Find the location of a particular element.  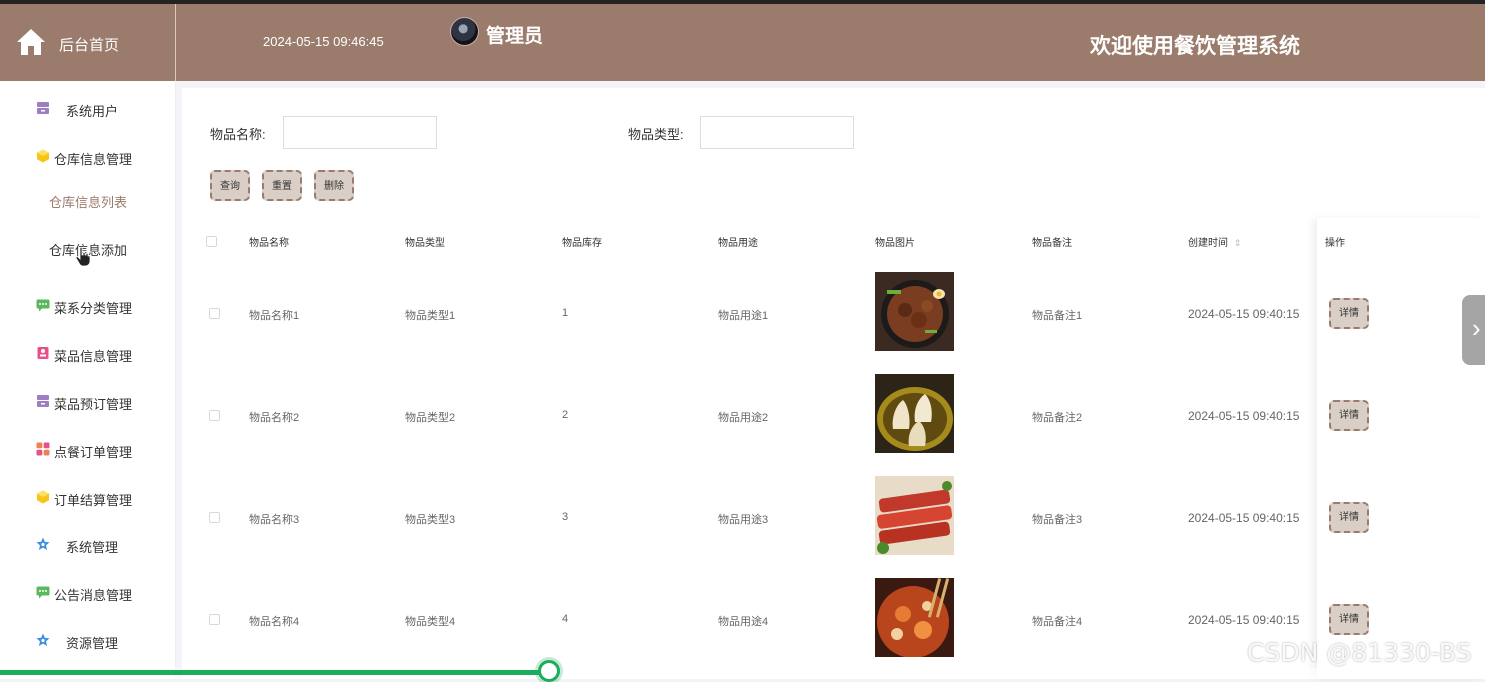

cell-name: 物品名称1 is located at coordinates (274, 316).